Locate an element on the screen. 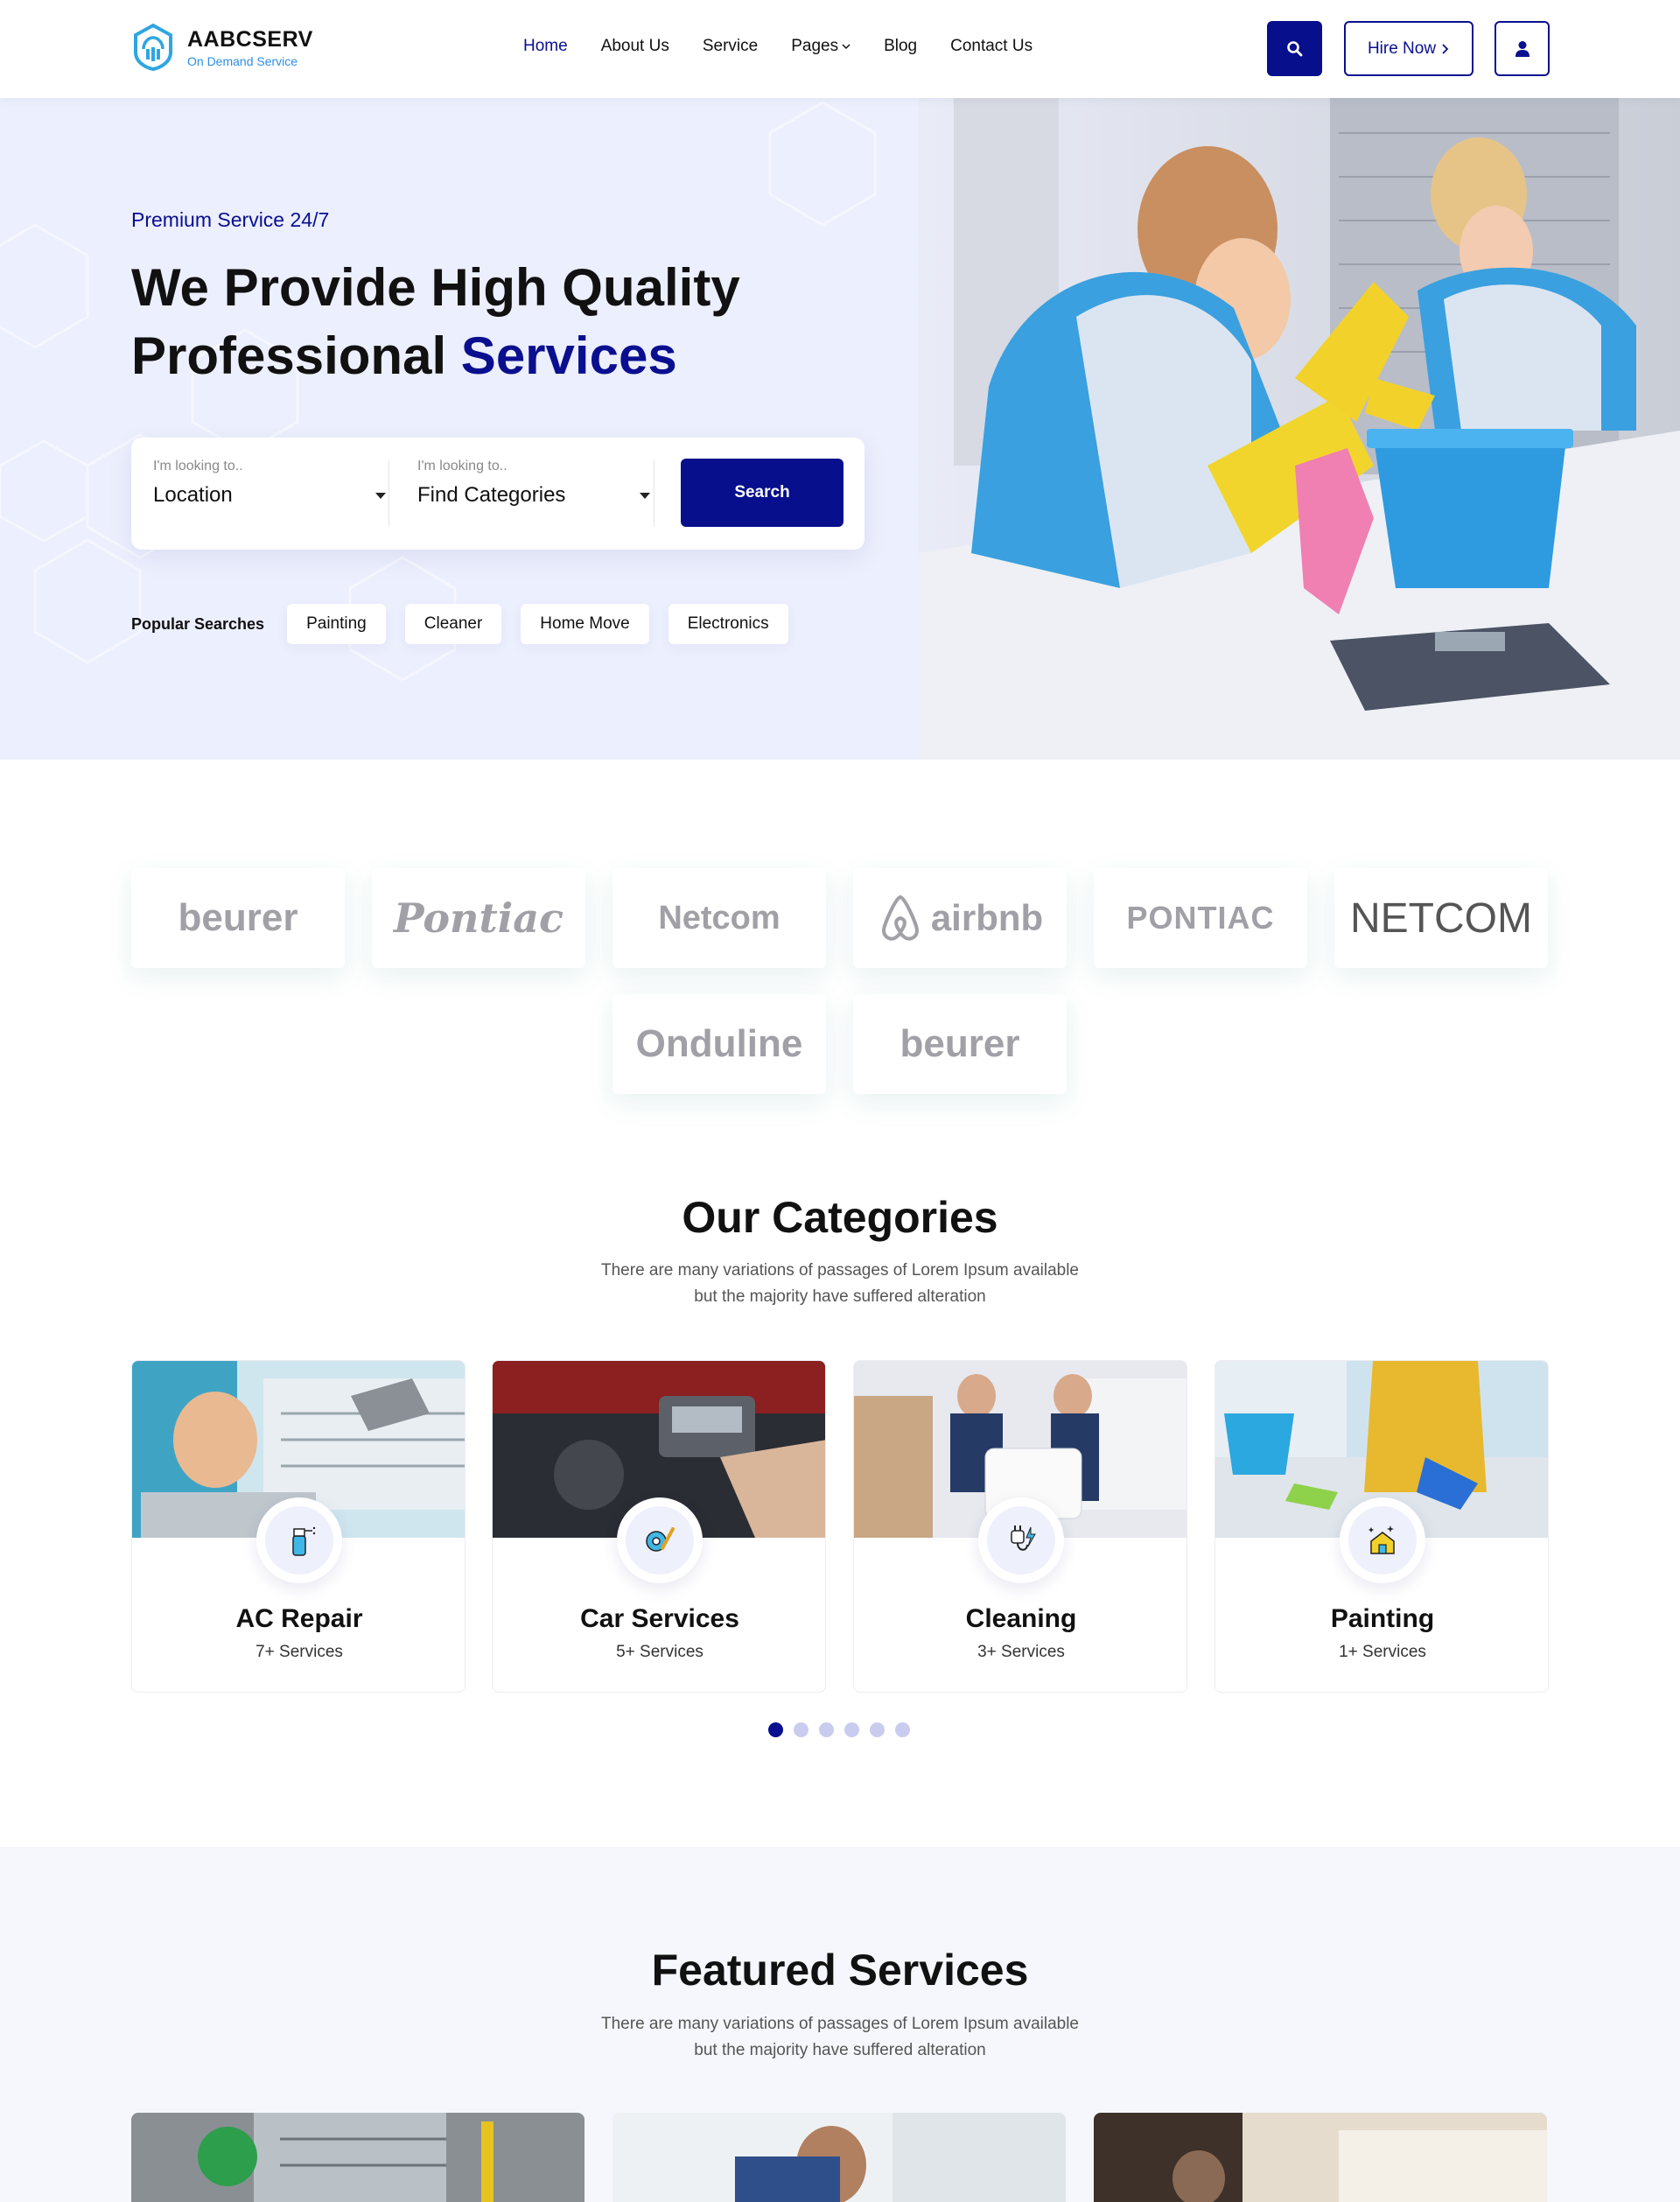 The image size is (1680, 2202). caret-down-icon is located at coordinates (645, 495).